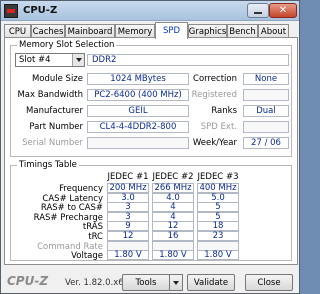 This screenshot has width=320, height=294. What do you see at coordinates (214, 143) in the screenshot?
I see `week-year-label: Week/Year` at bounding box center [214, 143].